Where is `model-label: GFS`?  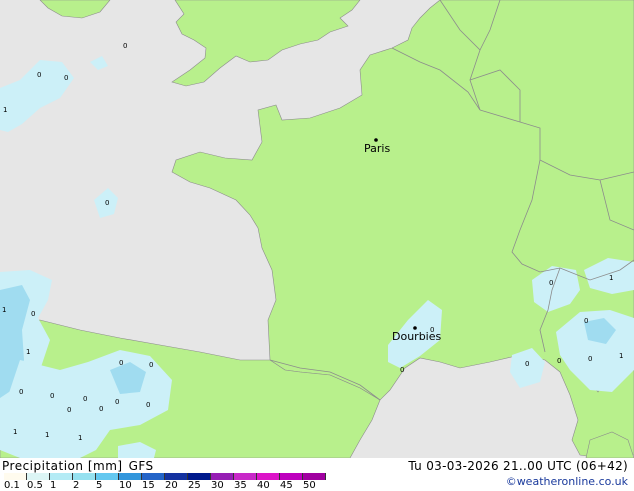 model-label: GFS is located at coordinates (141, 466).